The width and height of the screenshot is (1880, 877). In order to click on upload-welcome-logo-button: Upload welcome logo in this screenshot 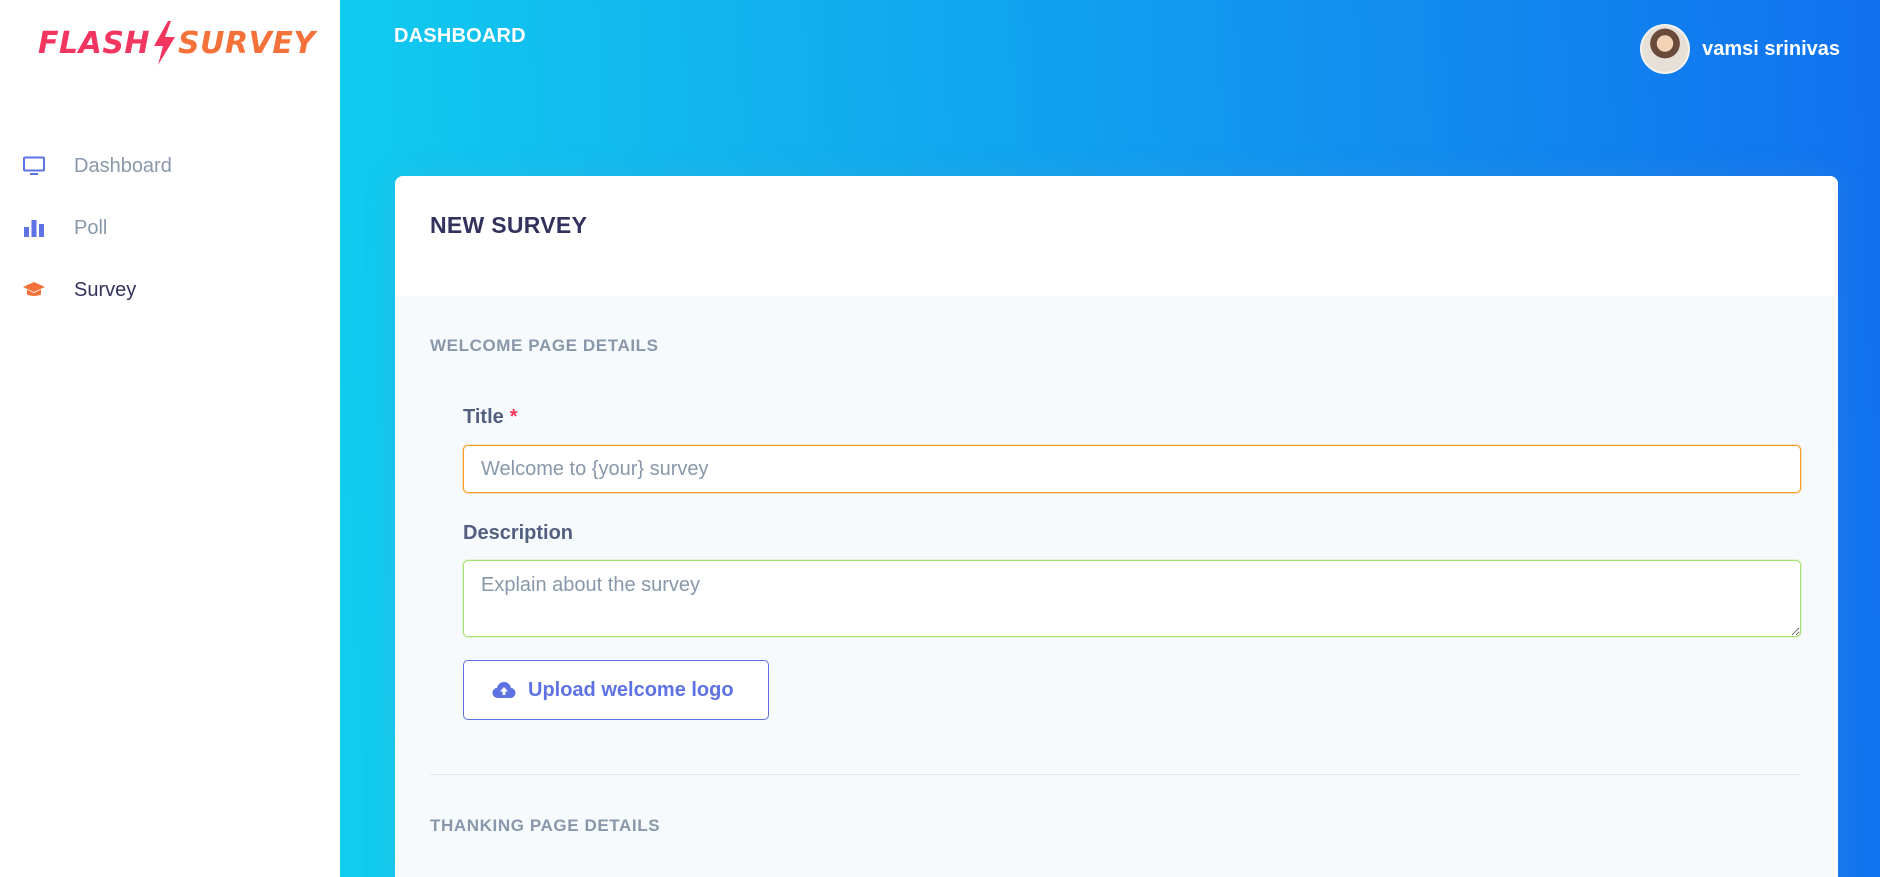, I will do `click(616, 690)`.